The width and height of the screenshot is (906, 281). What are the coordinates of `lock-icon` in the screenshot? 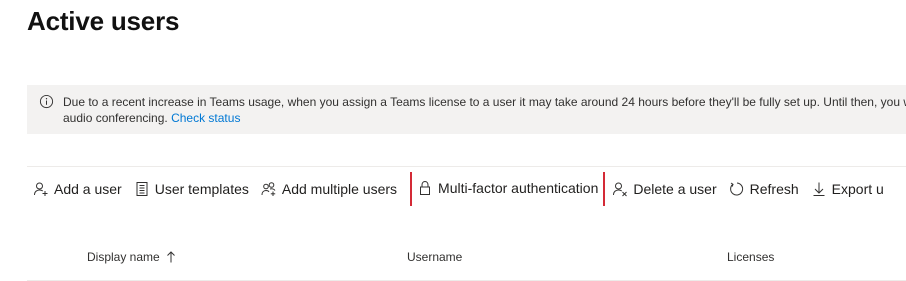 It's located at (425, 187).